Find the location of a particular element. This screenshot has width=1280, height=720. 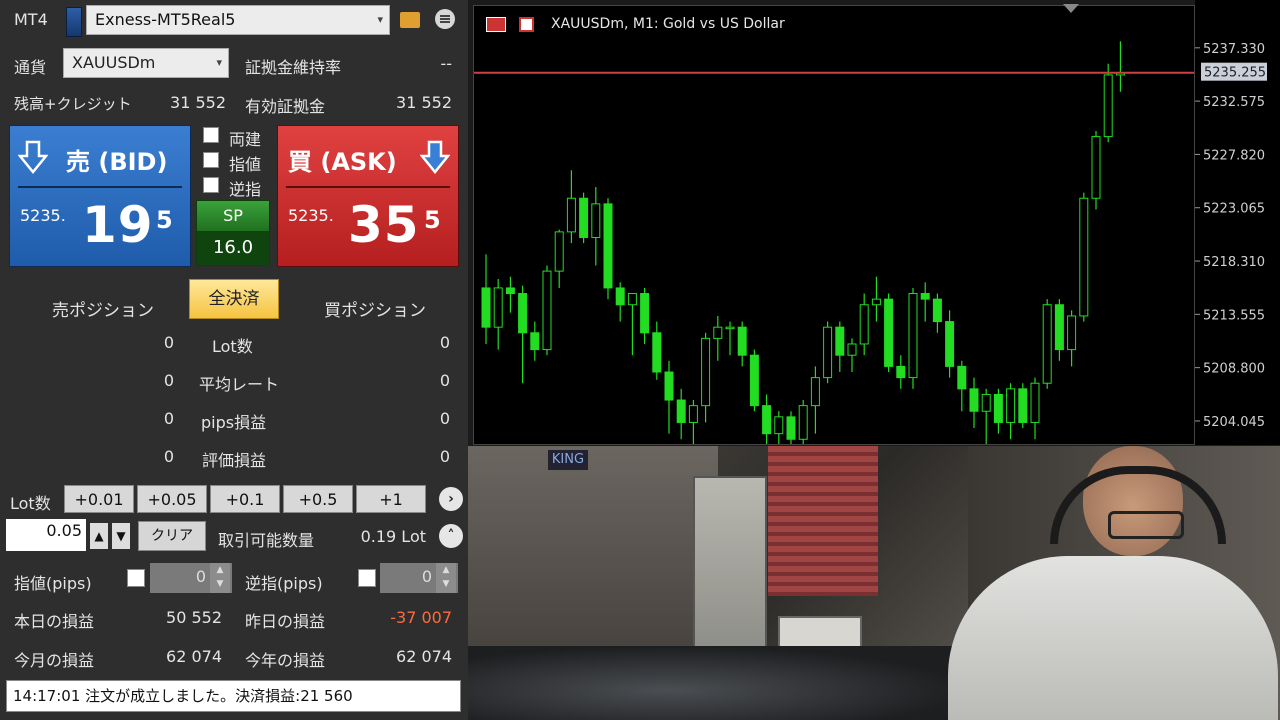

lot-add-005-button: +0.05 is located at coordinates (172, 499).